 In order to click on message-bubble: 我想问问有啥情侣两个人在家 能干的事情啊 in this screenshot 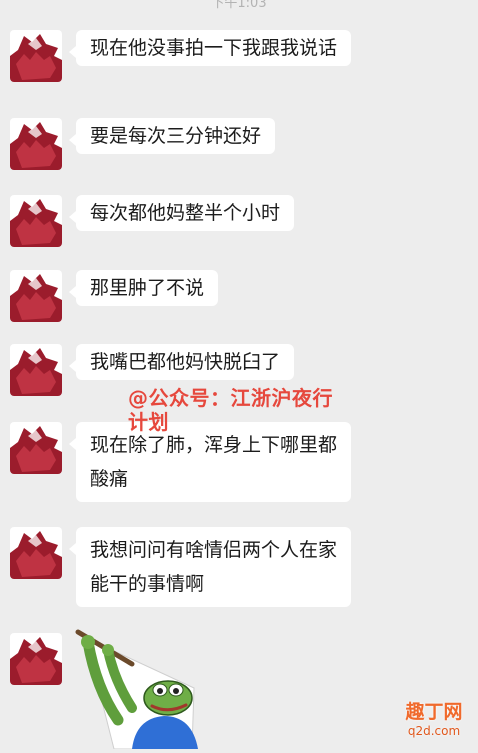, I will do `click(210, 567)`.